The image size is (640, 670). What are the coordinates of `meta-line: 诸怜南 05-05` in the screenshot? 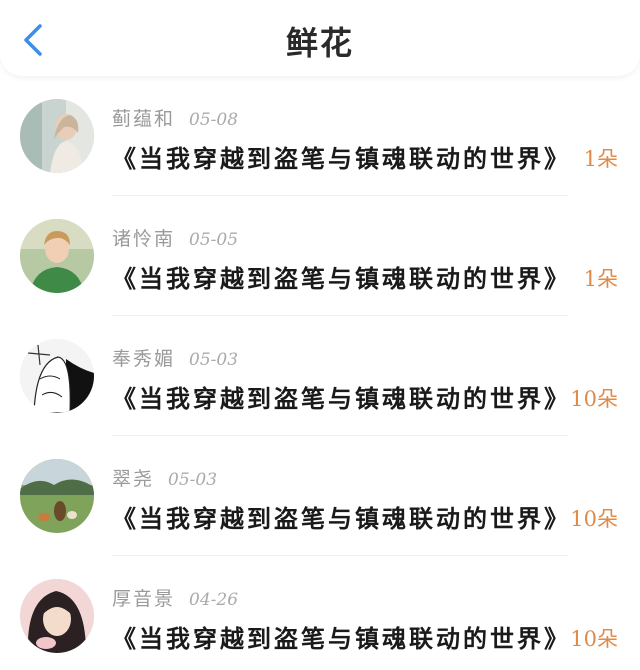 It's located at (175, 237).